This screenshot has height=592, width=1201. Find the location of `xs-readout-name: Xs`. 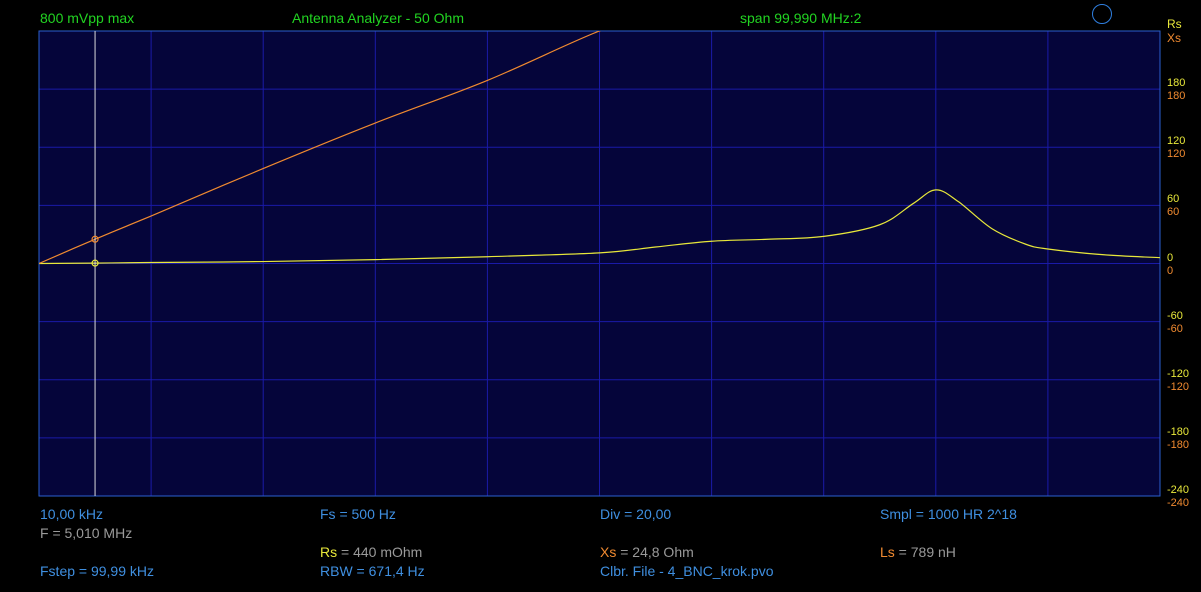

xs-readout-name: Xs is located at coordinates (608, 552).